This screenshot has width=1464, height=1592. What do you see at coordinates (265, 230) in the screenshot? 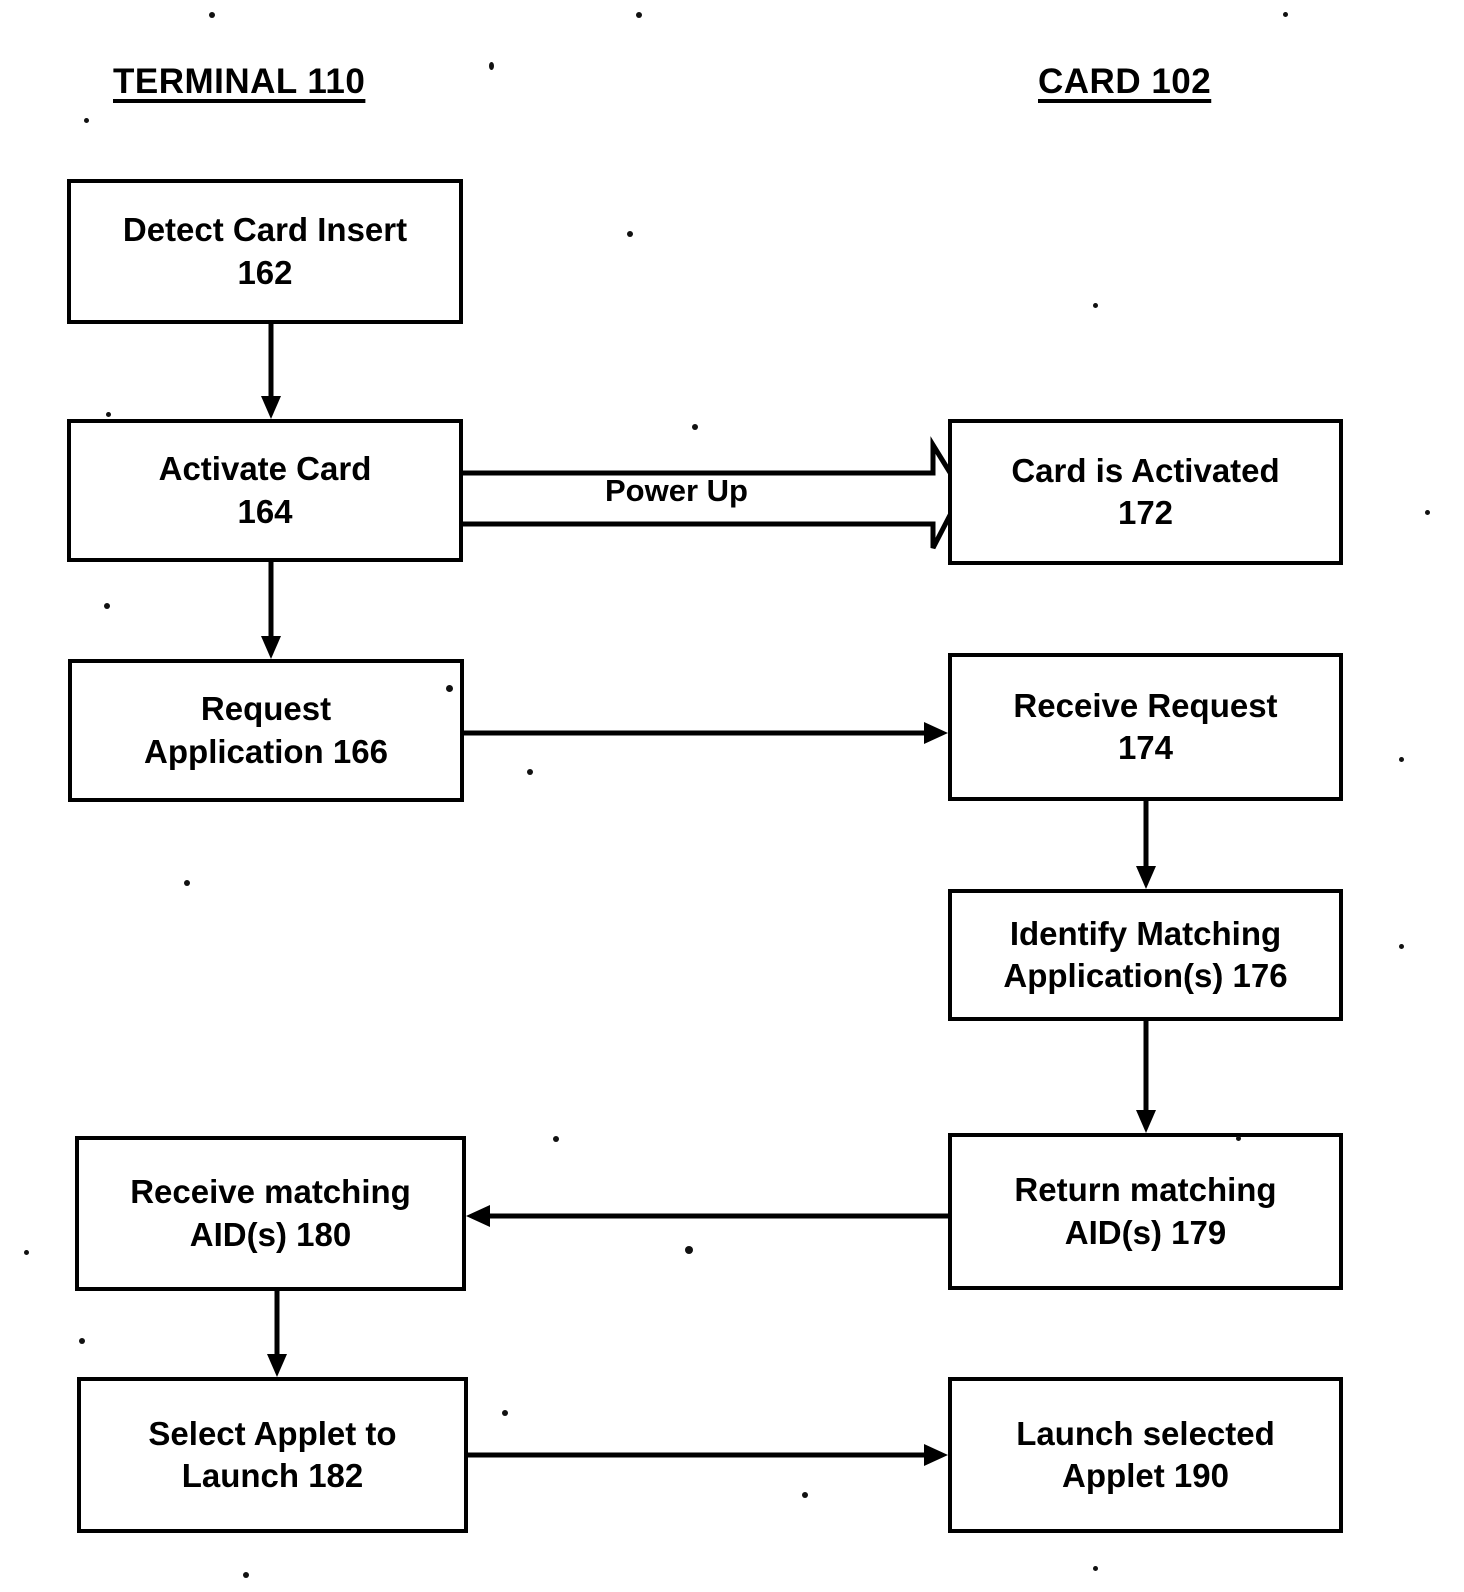
I see `node-162-line1: Detect Card Insert` at bounding box center [265, 230].